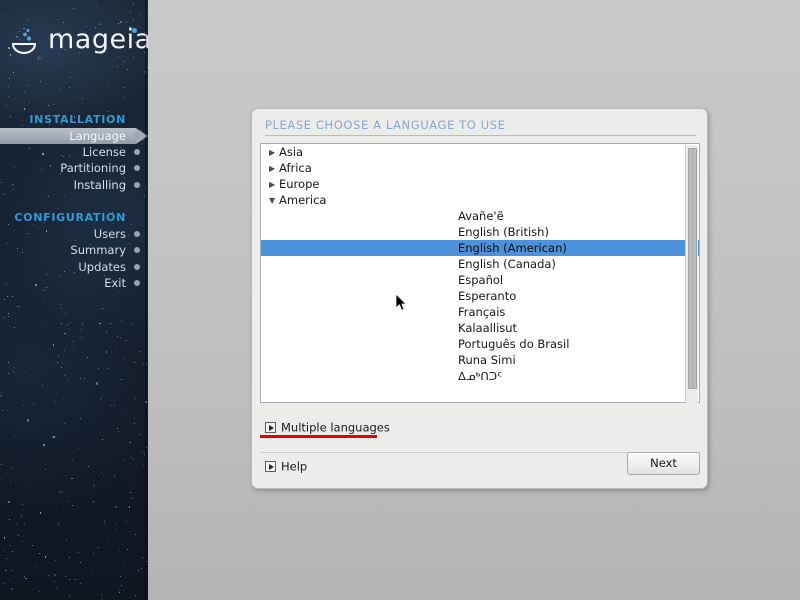  I want to click on help-label: Help, so click(294, 466).